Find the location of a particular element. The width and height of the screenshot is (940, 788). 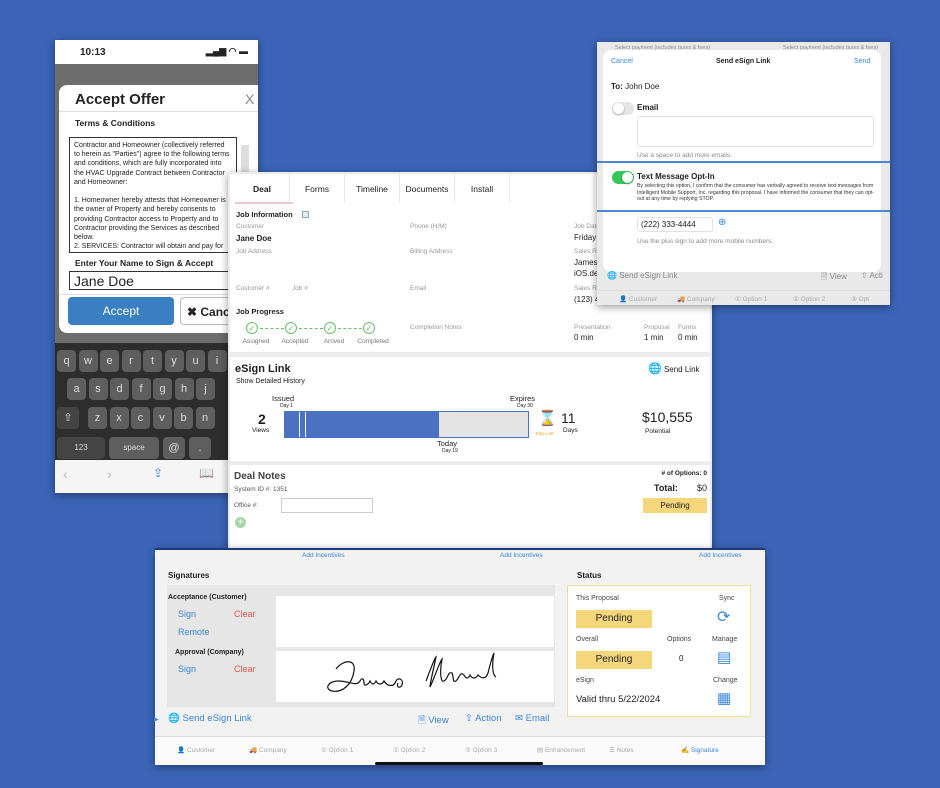

terms-heading: Terms & Conditions is located at coordinates (115, 123).